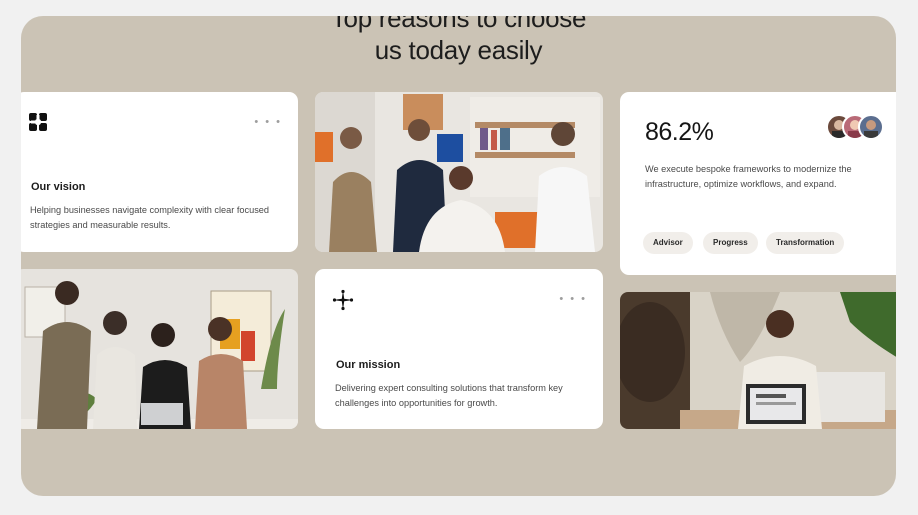 The width and height of the screenshot is (918, 515). I want to click on vision-title: Our vision, so click(58, 187).